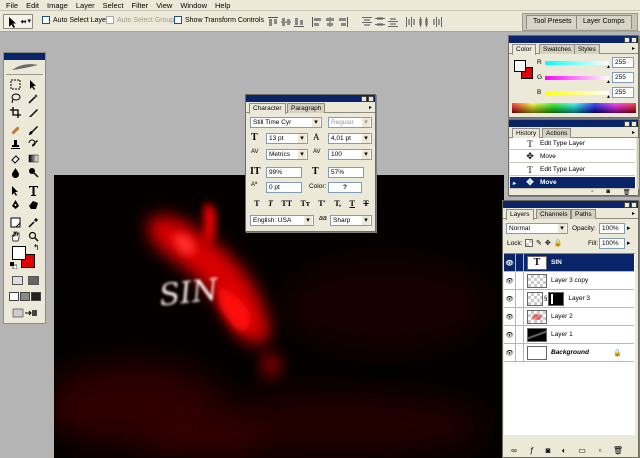 This screenshot has width=640, height=458. I want to click on antialias-dropdown: Sharp, so click(351, 220).